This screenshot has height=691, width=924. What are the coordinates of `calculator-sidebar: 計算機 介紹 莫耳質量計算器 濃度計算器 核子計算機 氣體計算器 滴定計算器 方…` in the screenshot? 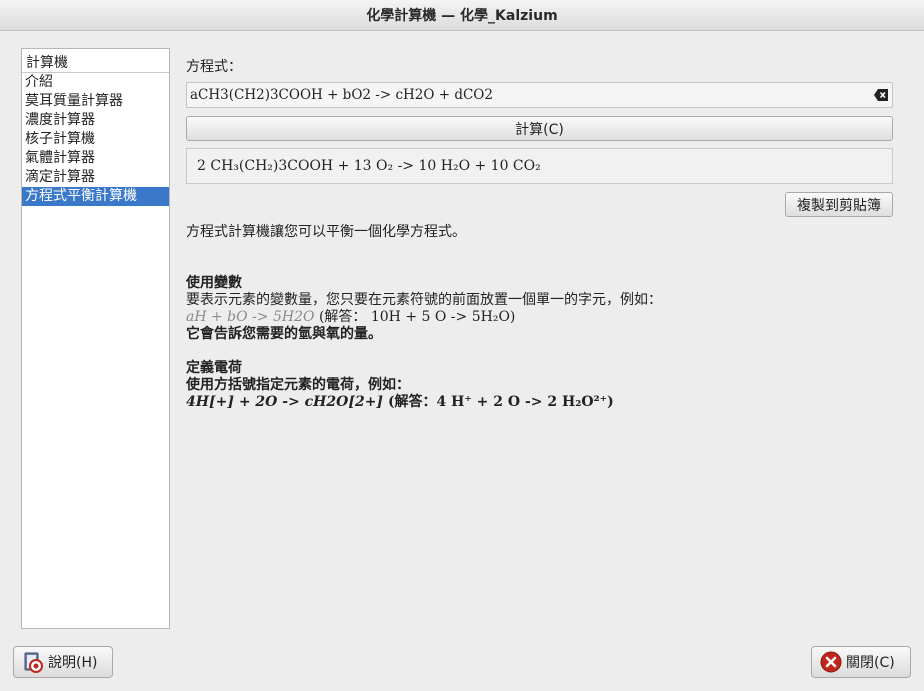 It's located at (95, 338).